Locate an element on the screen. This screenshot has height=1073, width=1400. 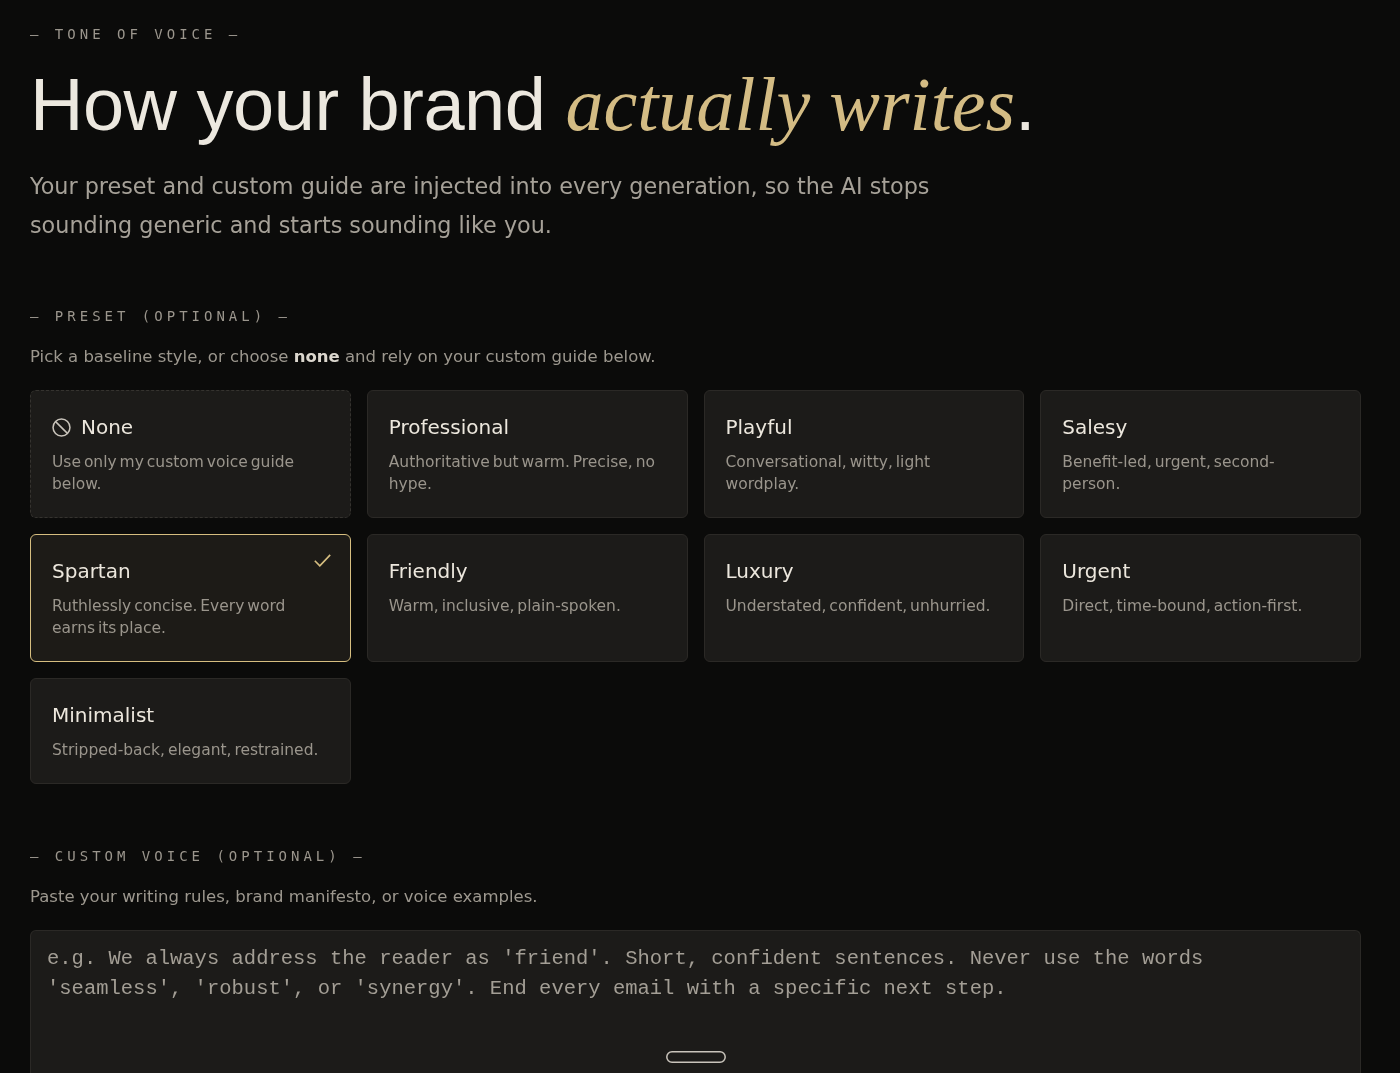
preset-card: Playful Conversational, witty, light wordplay. is located at coordinates (864, 454).